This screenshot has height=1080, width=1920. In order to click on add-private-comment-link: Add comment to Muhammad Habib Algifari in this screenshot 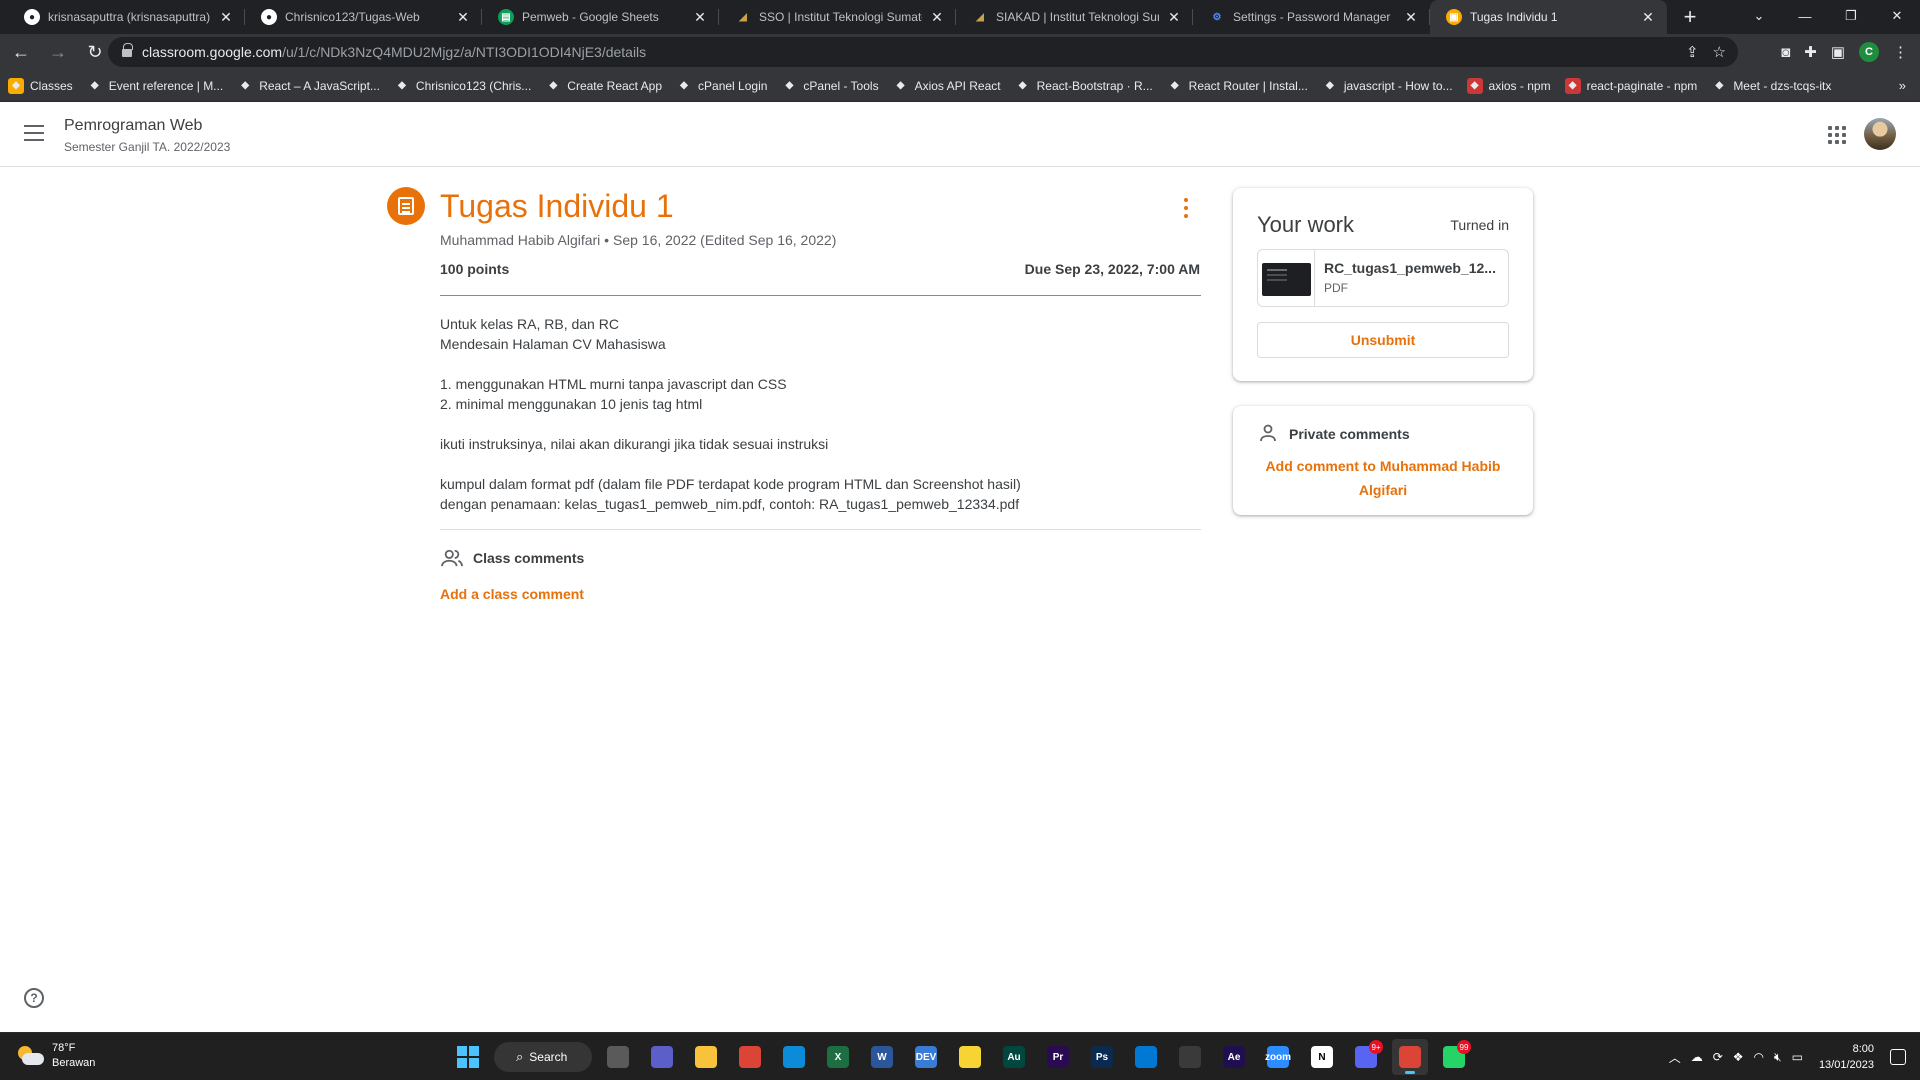, I will do `click(1383, 478)`.